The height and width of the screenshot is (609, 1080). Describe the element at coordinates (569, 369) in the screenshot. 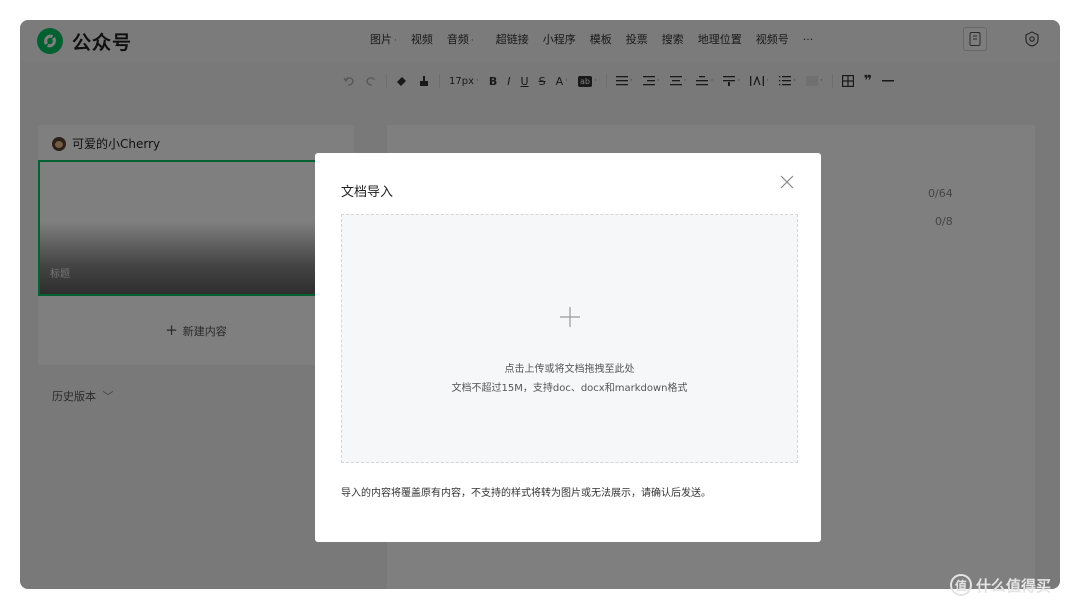

I see `dropzone-instruction: 点击上传或将文档拖拽至此处` at that location.